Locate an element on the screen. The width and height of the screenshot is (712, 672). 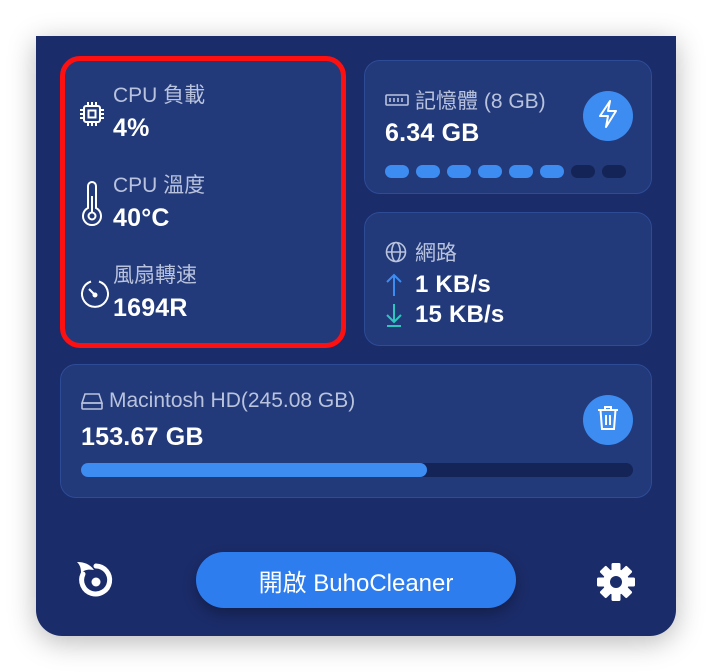
cpu-temp-stat: CPU 溫度 40°C is located at coordinates (144, 204).